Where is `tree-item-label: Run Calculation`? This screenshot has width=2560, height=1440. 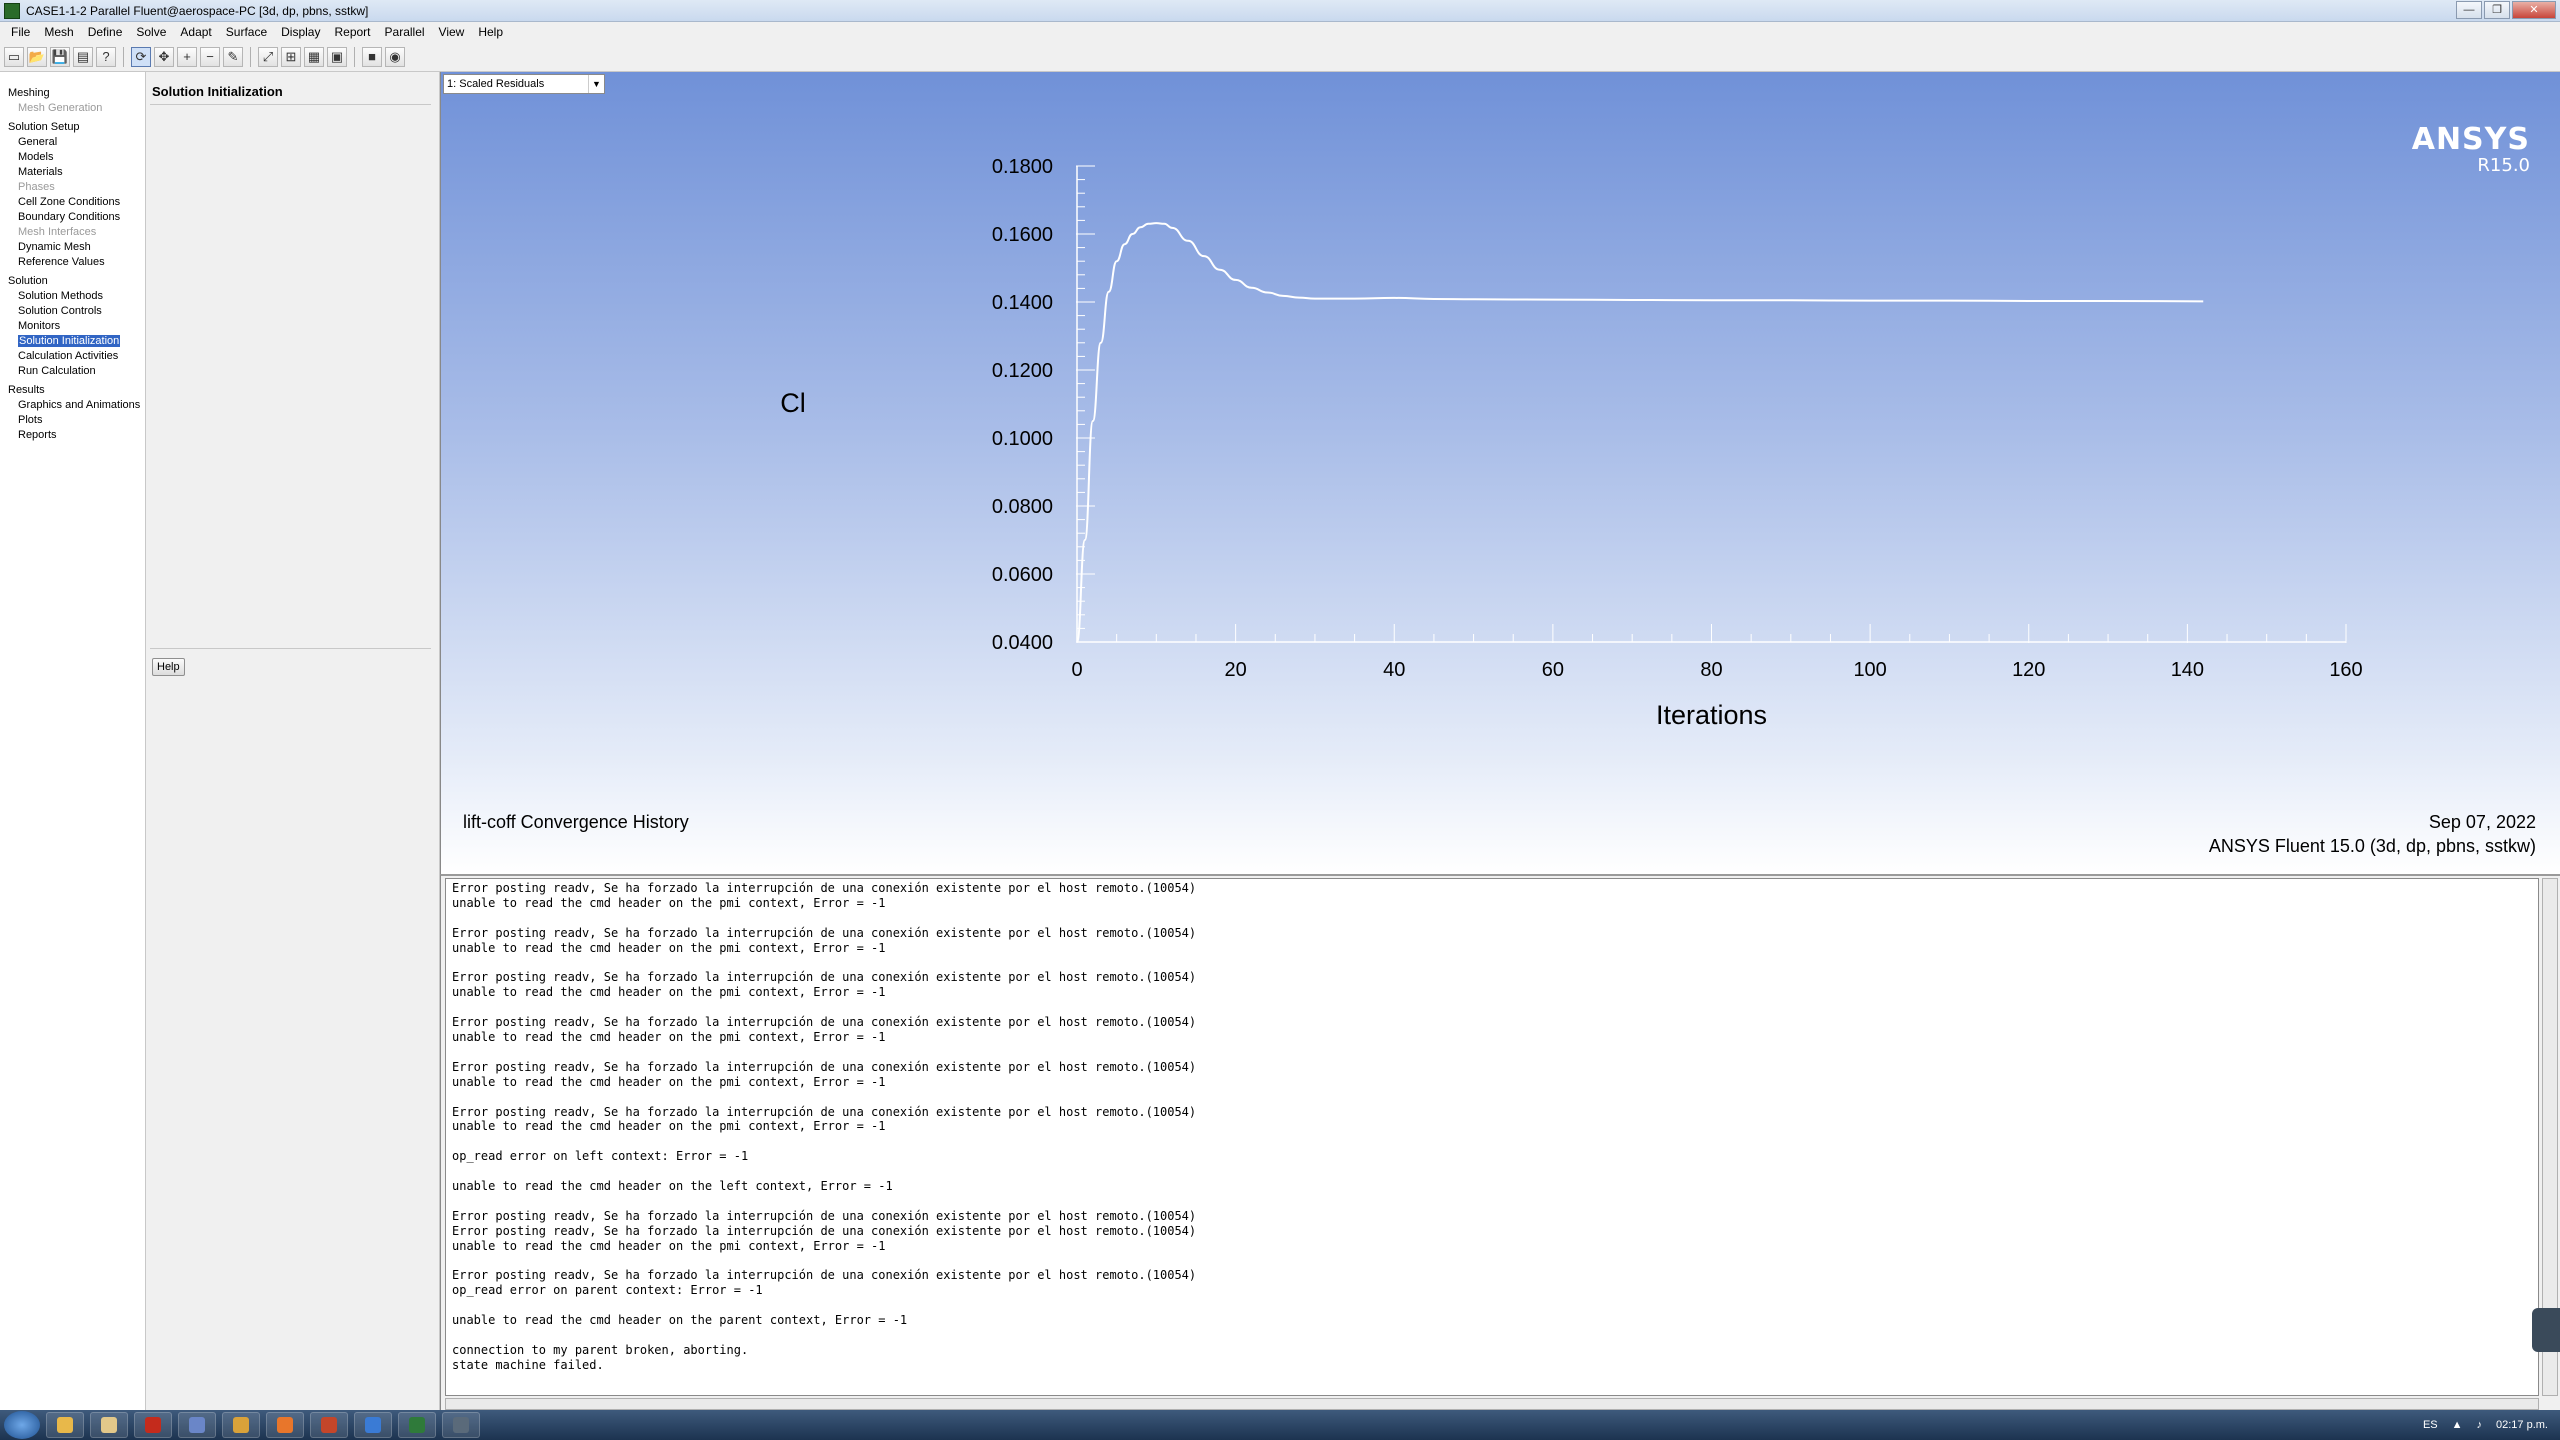 tree-item-label: Run Calculation is located at coordinates (57, 371).